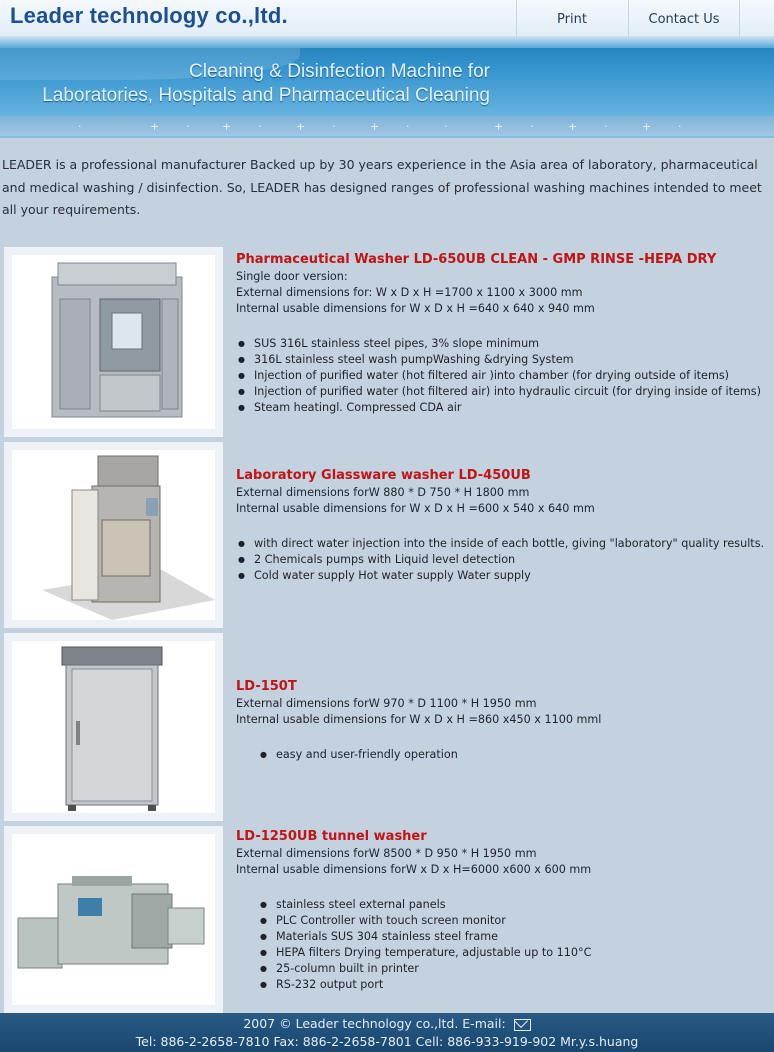  What do you see at coordinates (505, 476) in the screenshot?
I see `product-title: Laboratory Glassware washer LD-450UB` at bounding box center [505, 476].